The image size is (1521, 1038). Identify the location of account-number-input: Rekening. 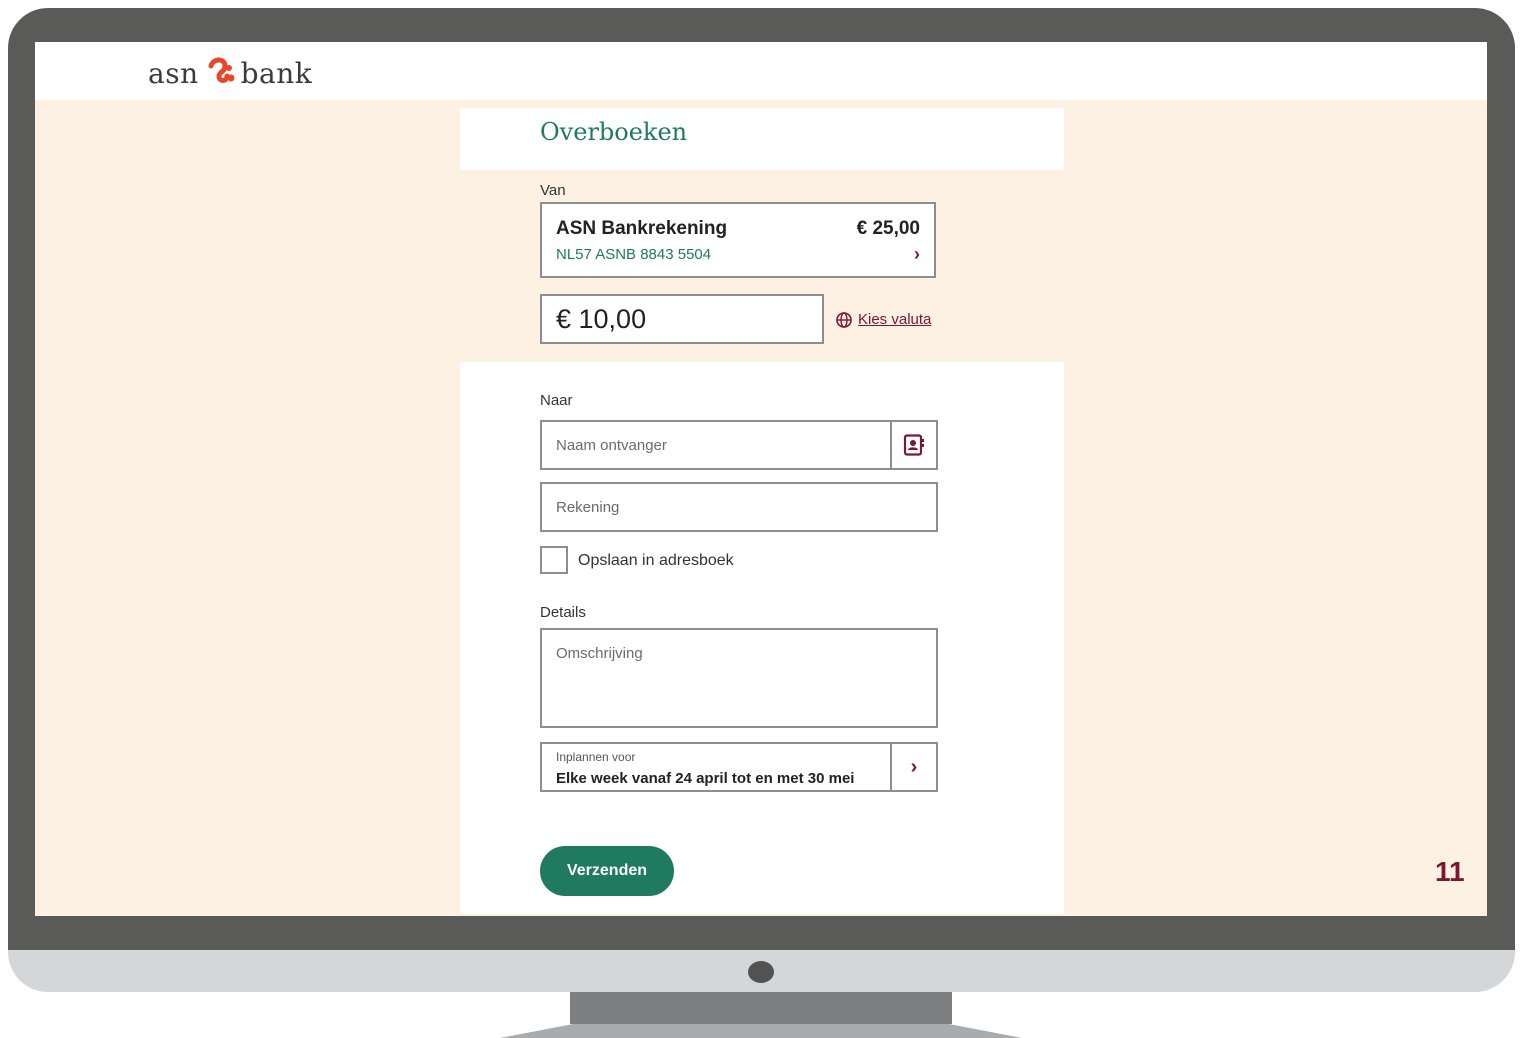
(739, 507).